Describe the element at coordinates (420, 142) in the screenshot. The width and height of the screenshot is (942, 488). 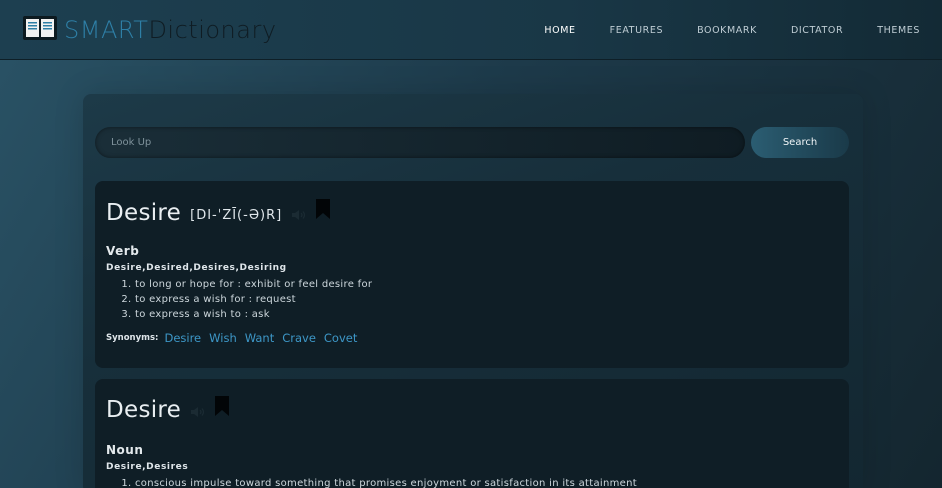
I see `search-input` at that location.